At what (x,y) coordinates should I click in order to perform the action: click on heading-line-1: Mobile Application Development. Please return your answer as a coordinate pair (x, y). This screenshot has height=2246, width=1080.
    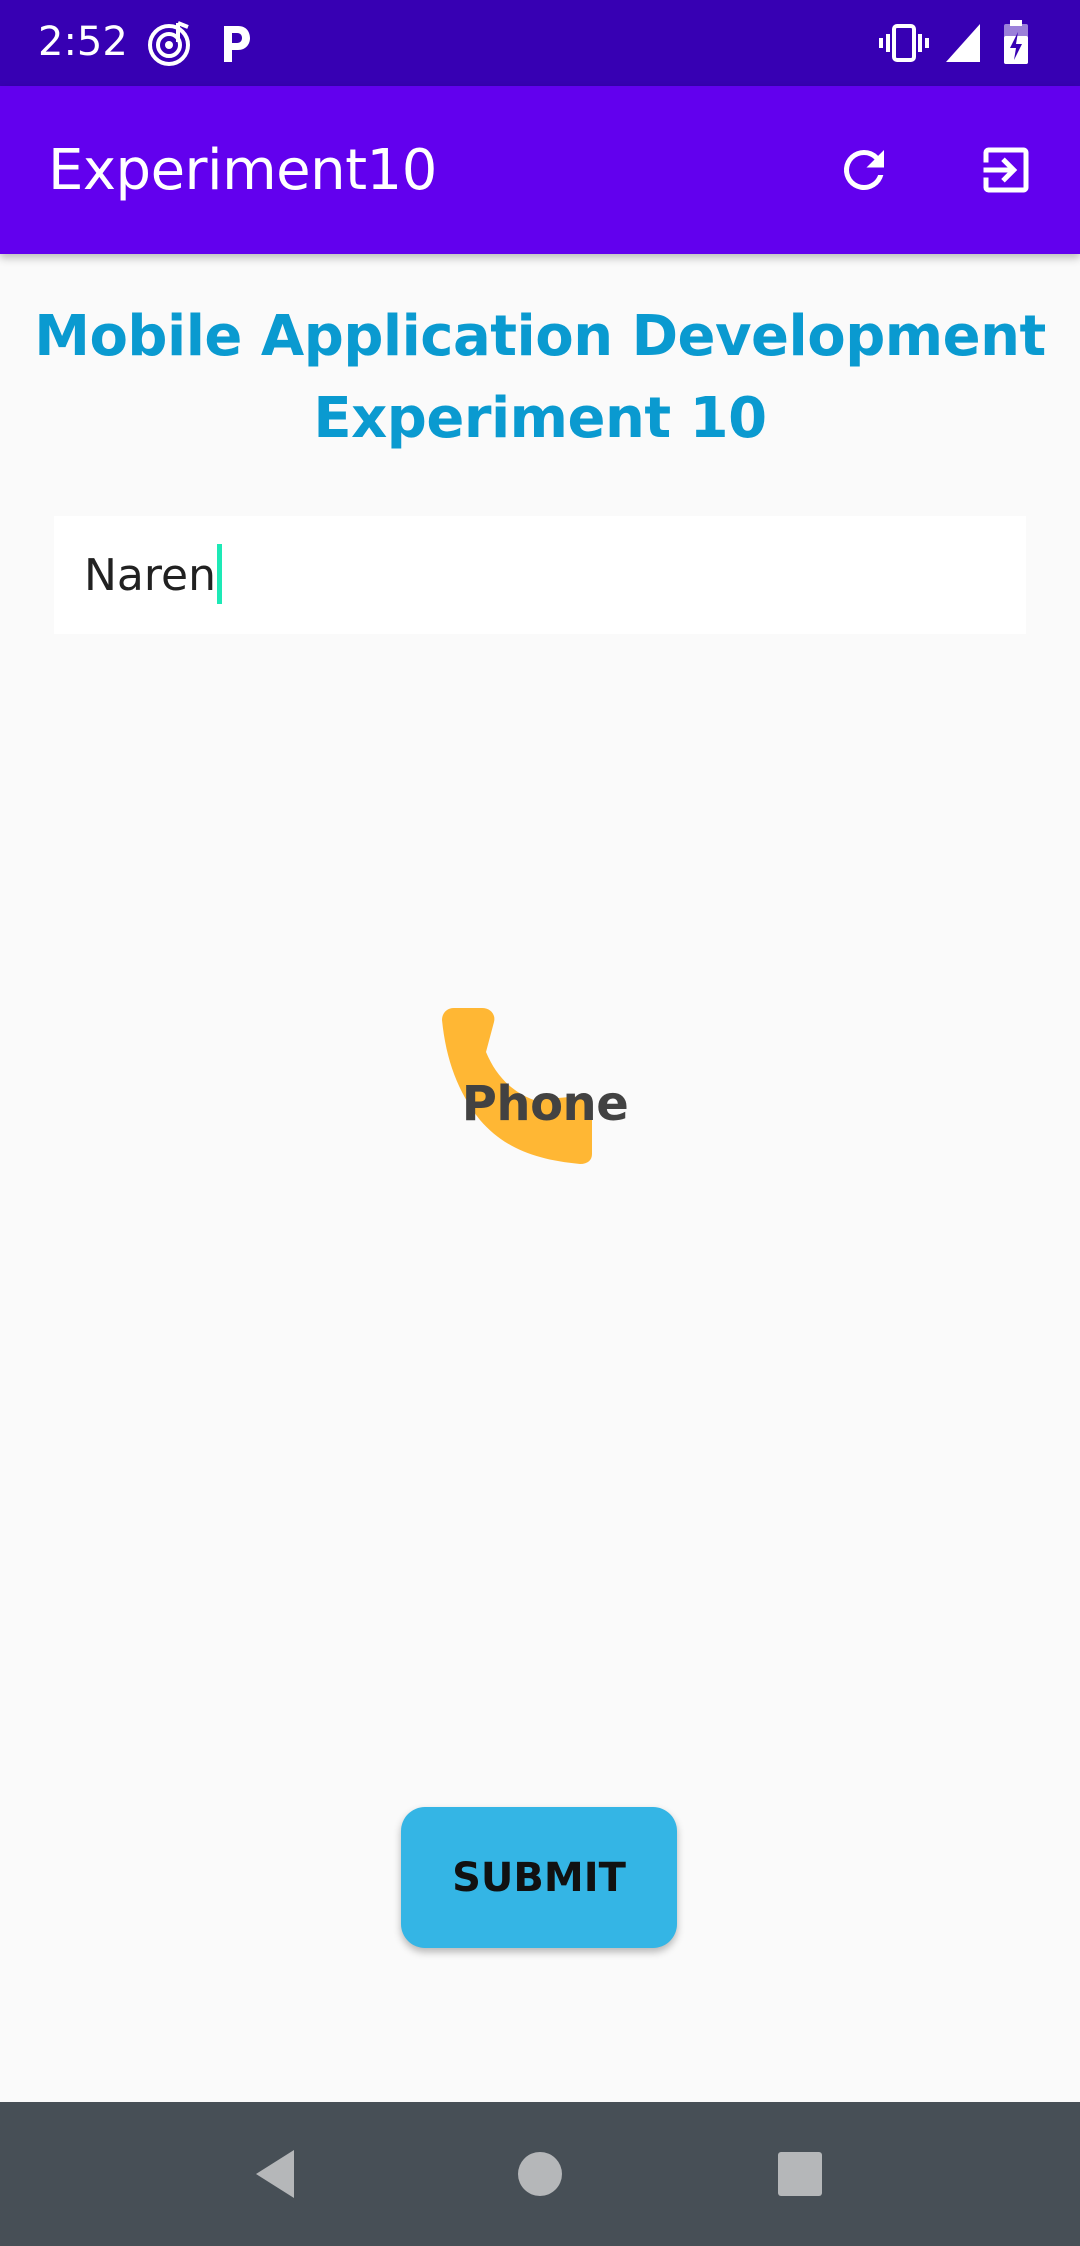
    Looking at the image, I should click on (540, 336).